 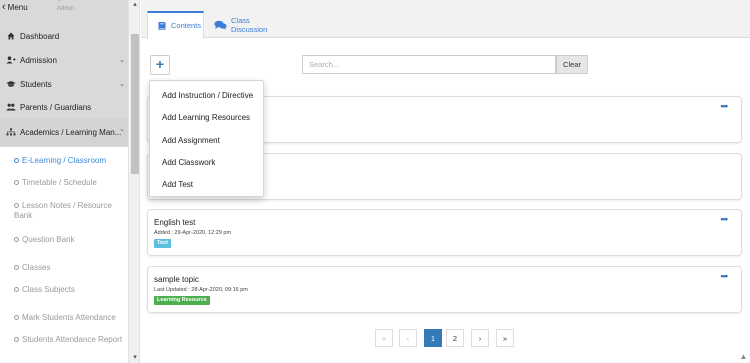 I want to click on tab-label: Class Discussion, so click(x=249, y=24).